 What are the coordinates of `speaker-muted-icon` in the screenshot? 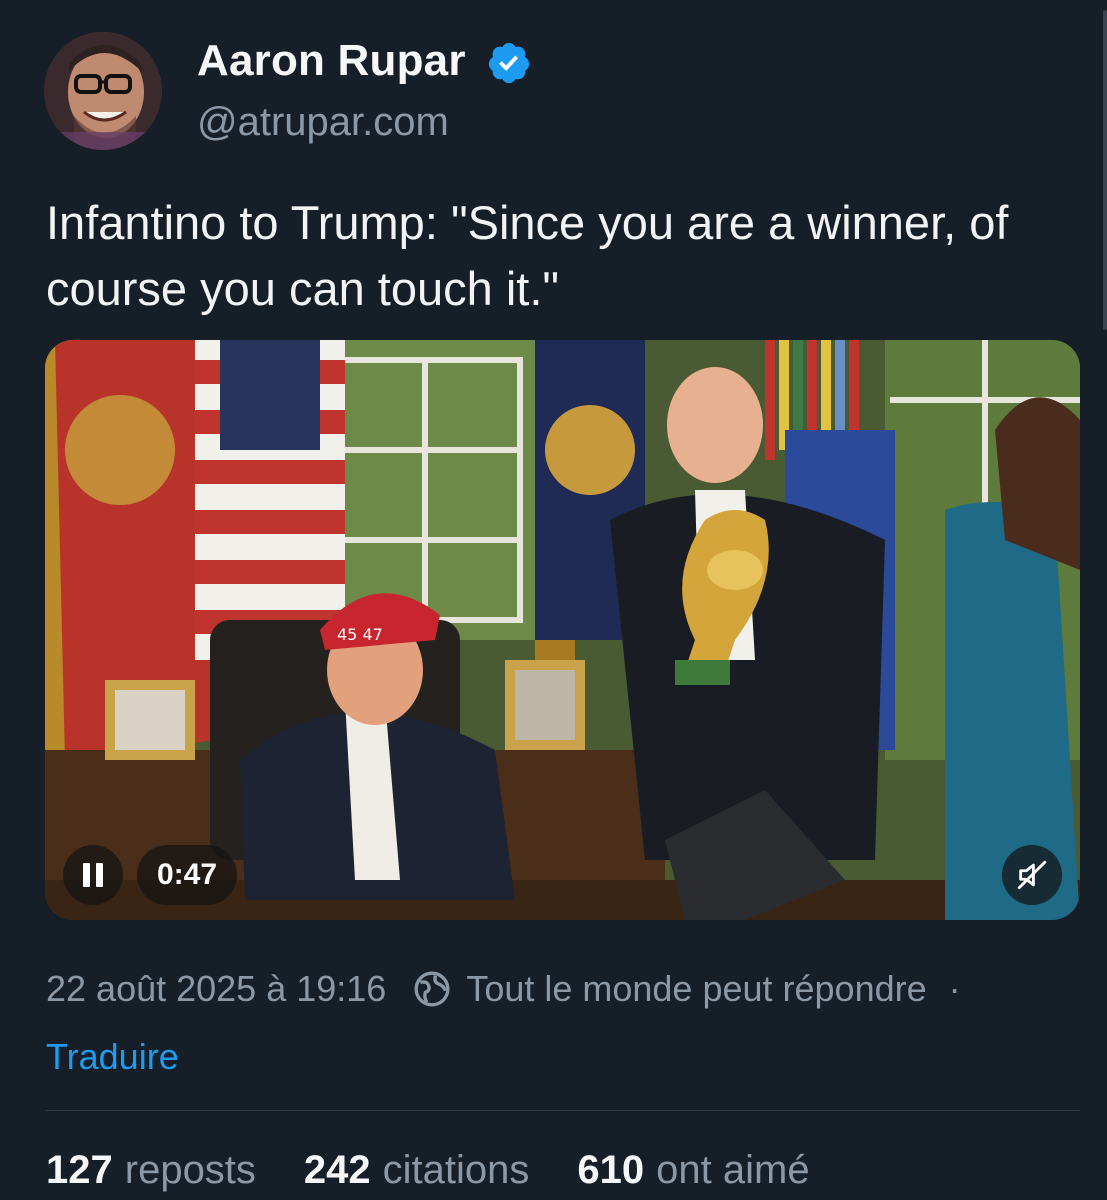 It's located at (1032, 875).